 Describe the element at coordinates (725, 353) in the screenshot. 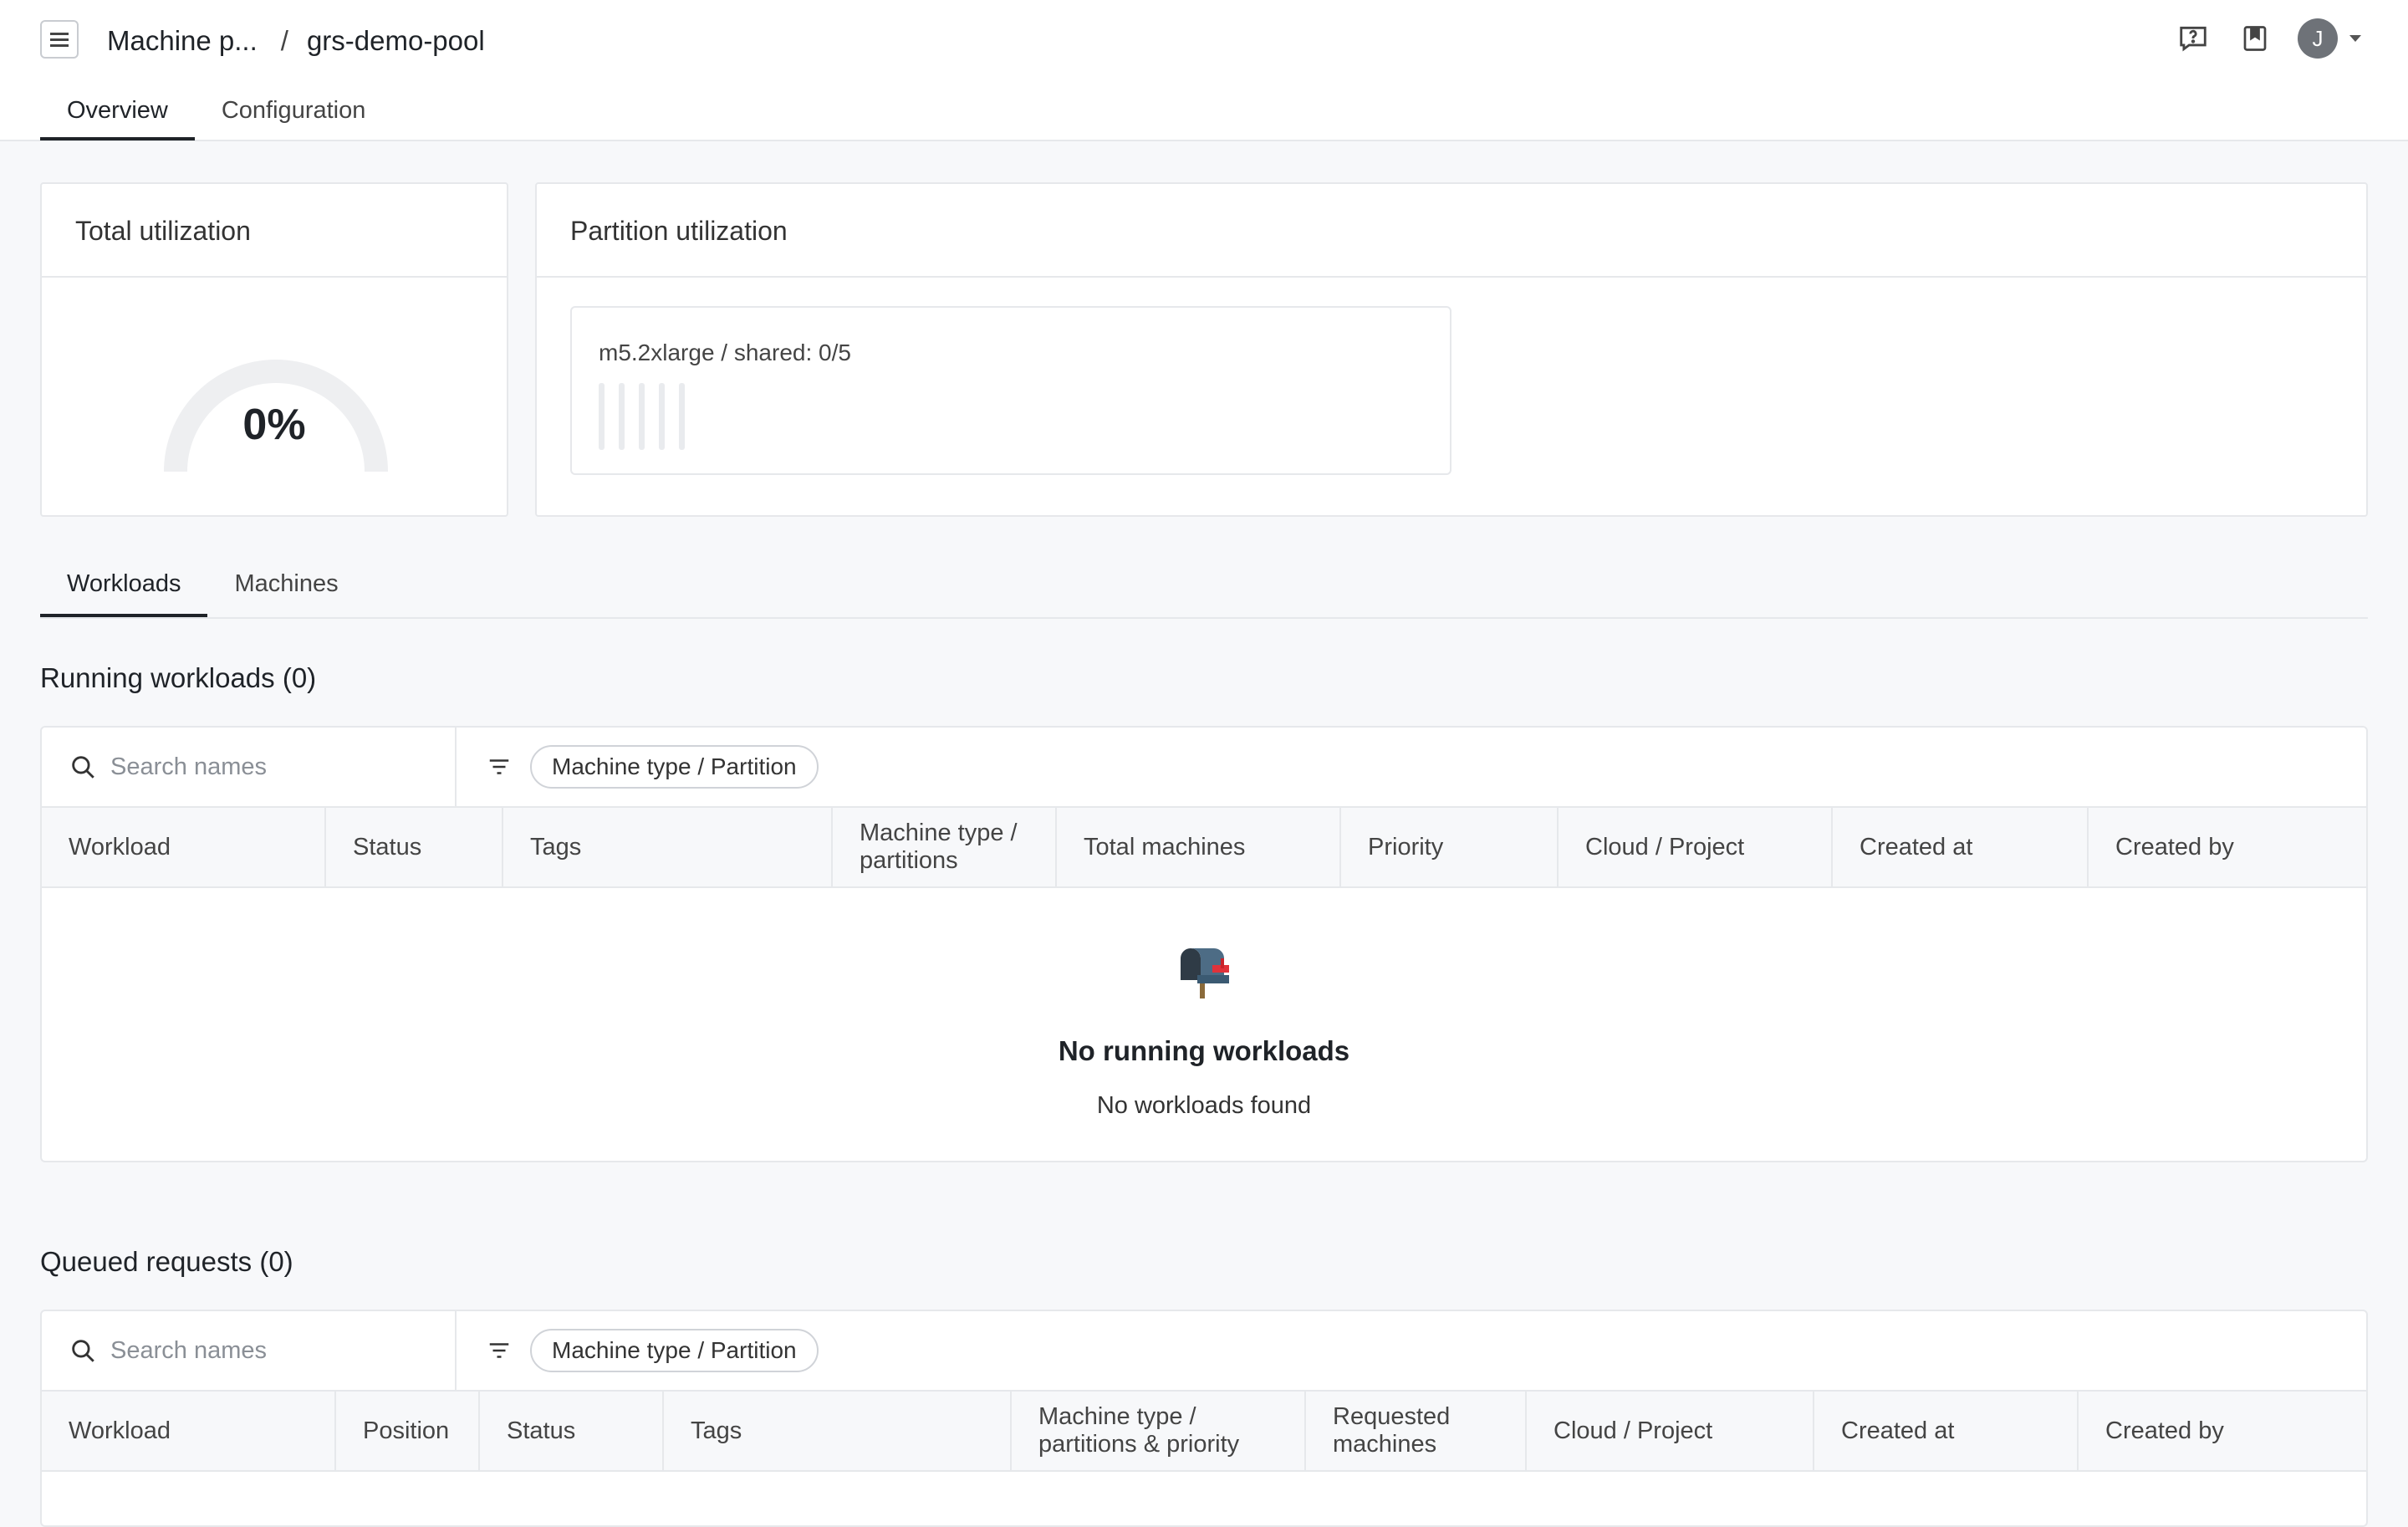

I see `partition-label: m5.2xlarge / shared: 0/5` at that location.